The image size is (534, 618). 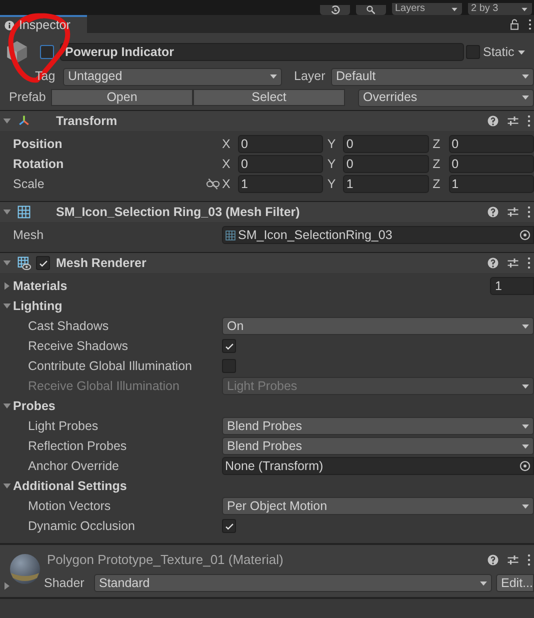 What do you see at coordinates (74, 466) in the screenshot?
I see `property-label: Anchor Override` at bounding box center [74, 466].